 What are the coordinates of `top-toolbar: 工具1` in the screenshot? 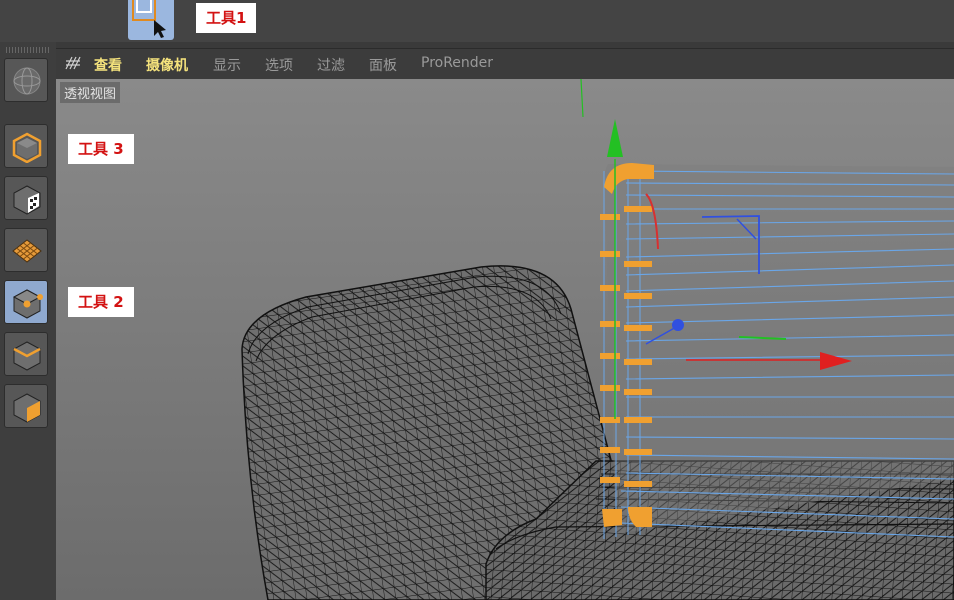 It's located at (477, 21).